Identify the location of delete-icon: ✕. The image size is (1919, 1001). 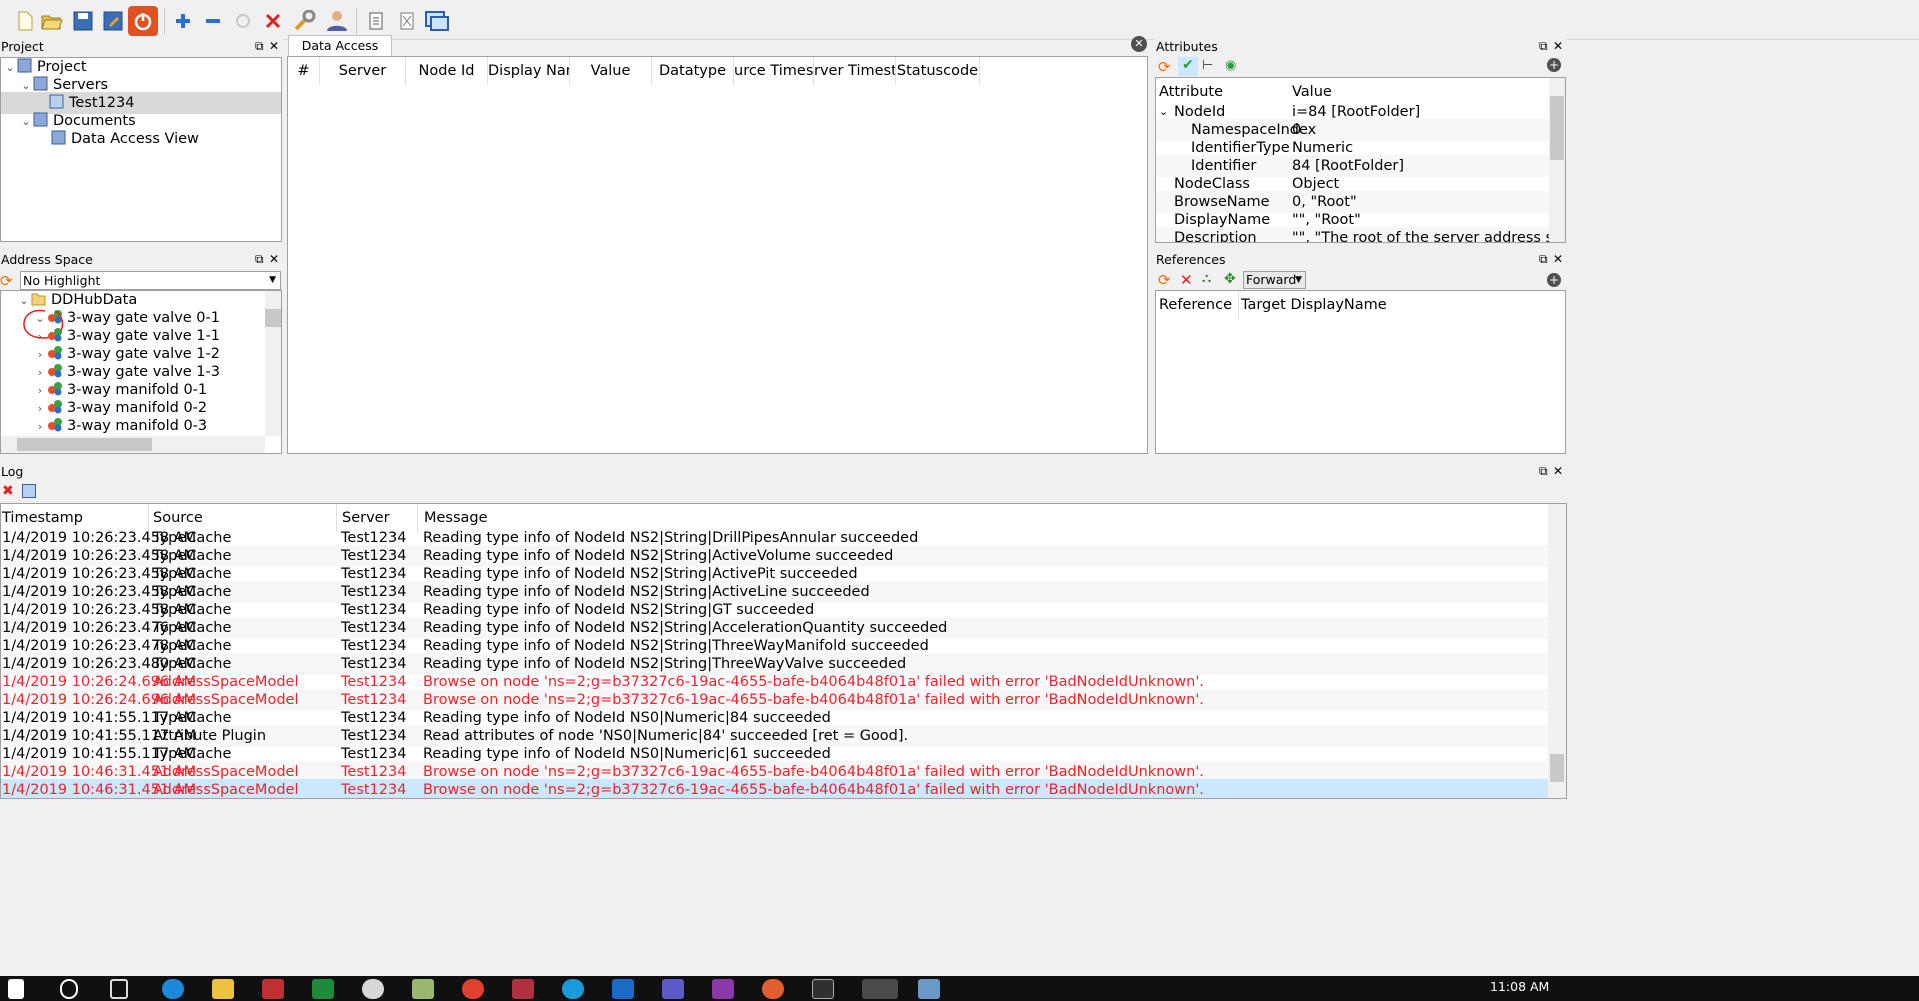
(1186, 280).